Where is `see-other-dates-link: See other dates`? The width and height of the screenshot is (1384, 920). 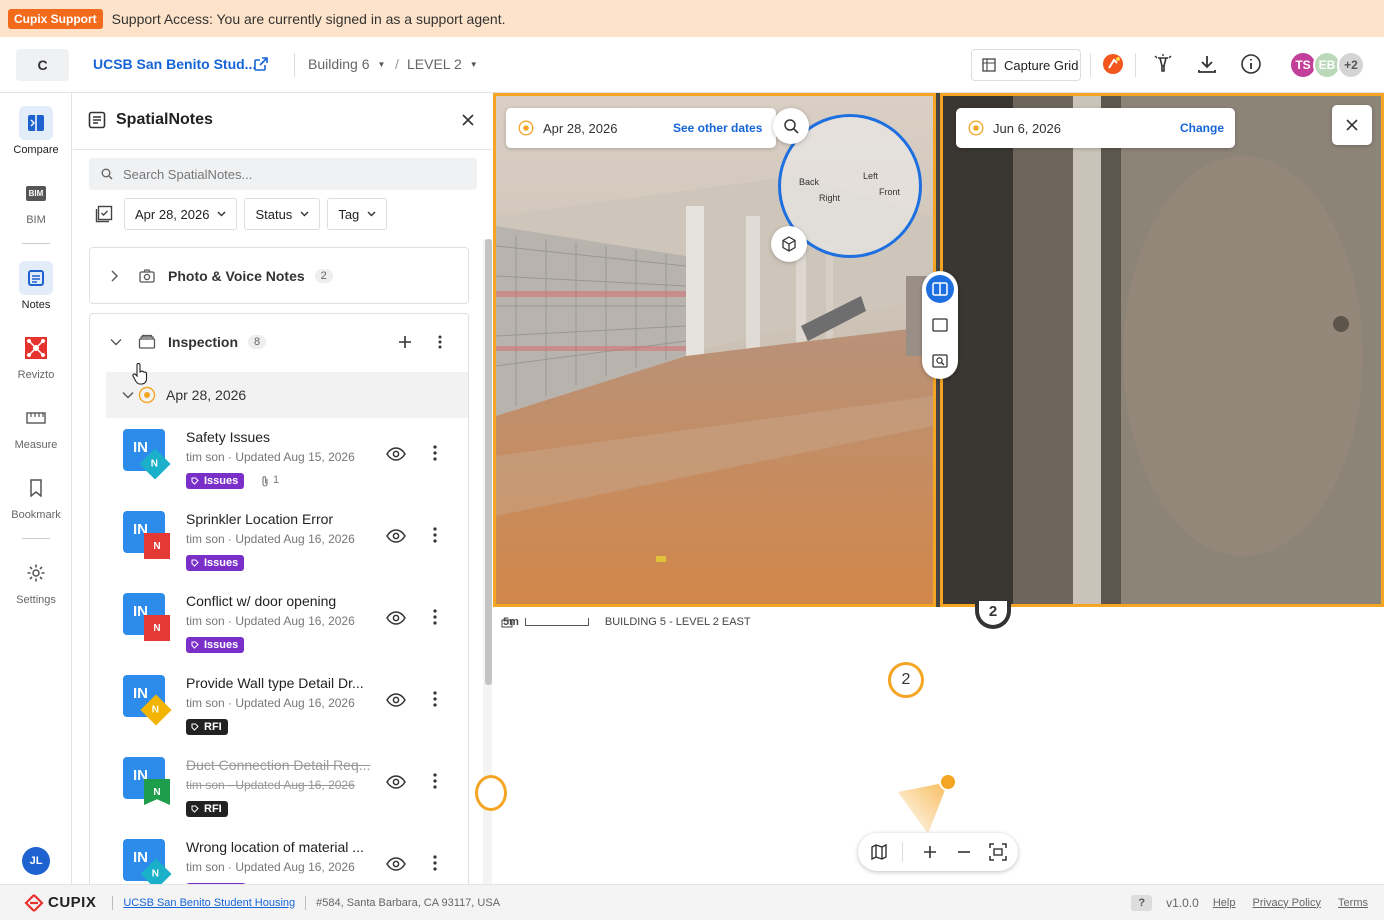 see-other-dates-link: See other dates is located at coordinates (717, 128).